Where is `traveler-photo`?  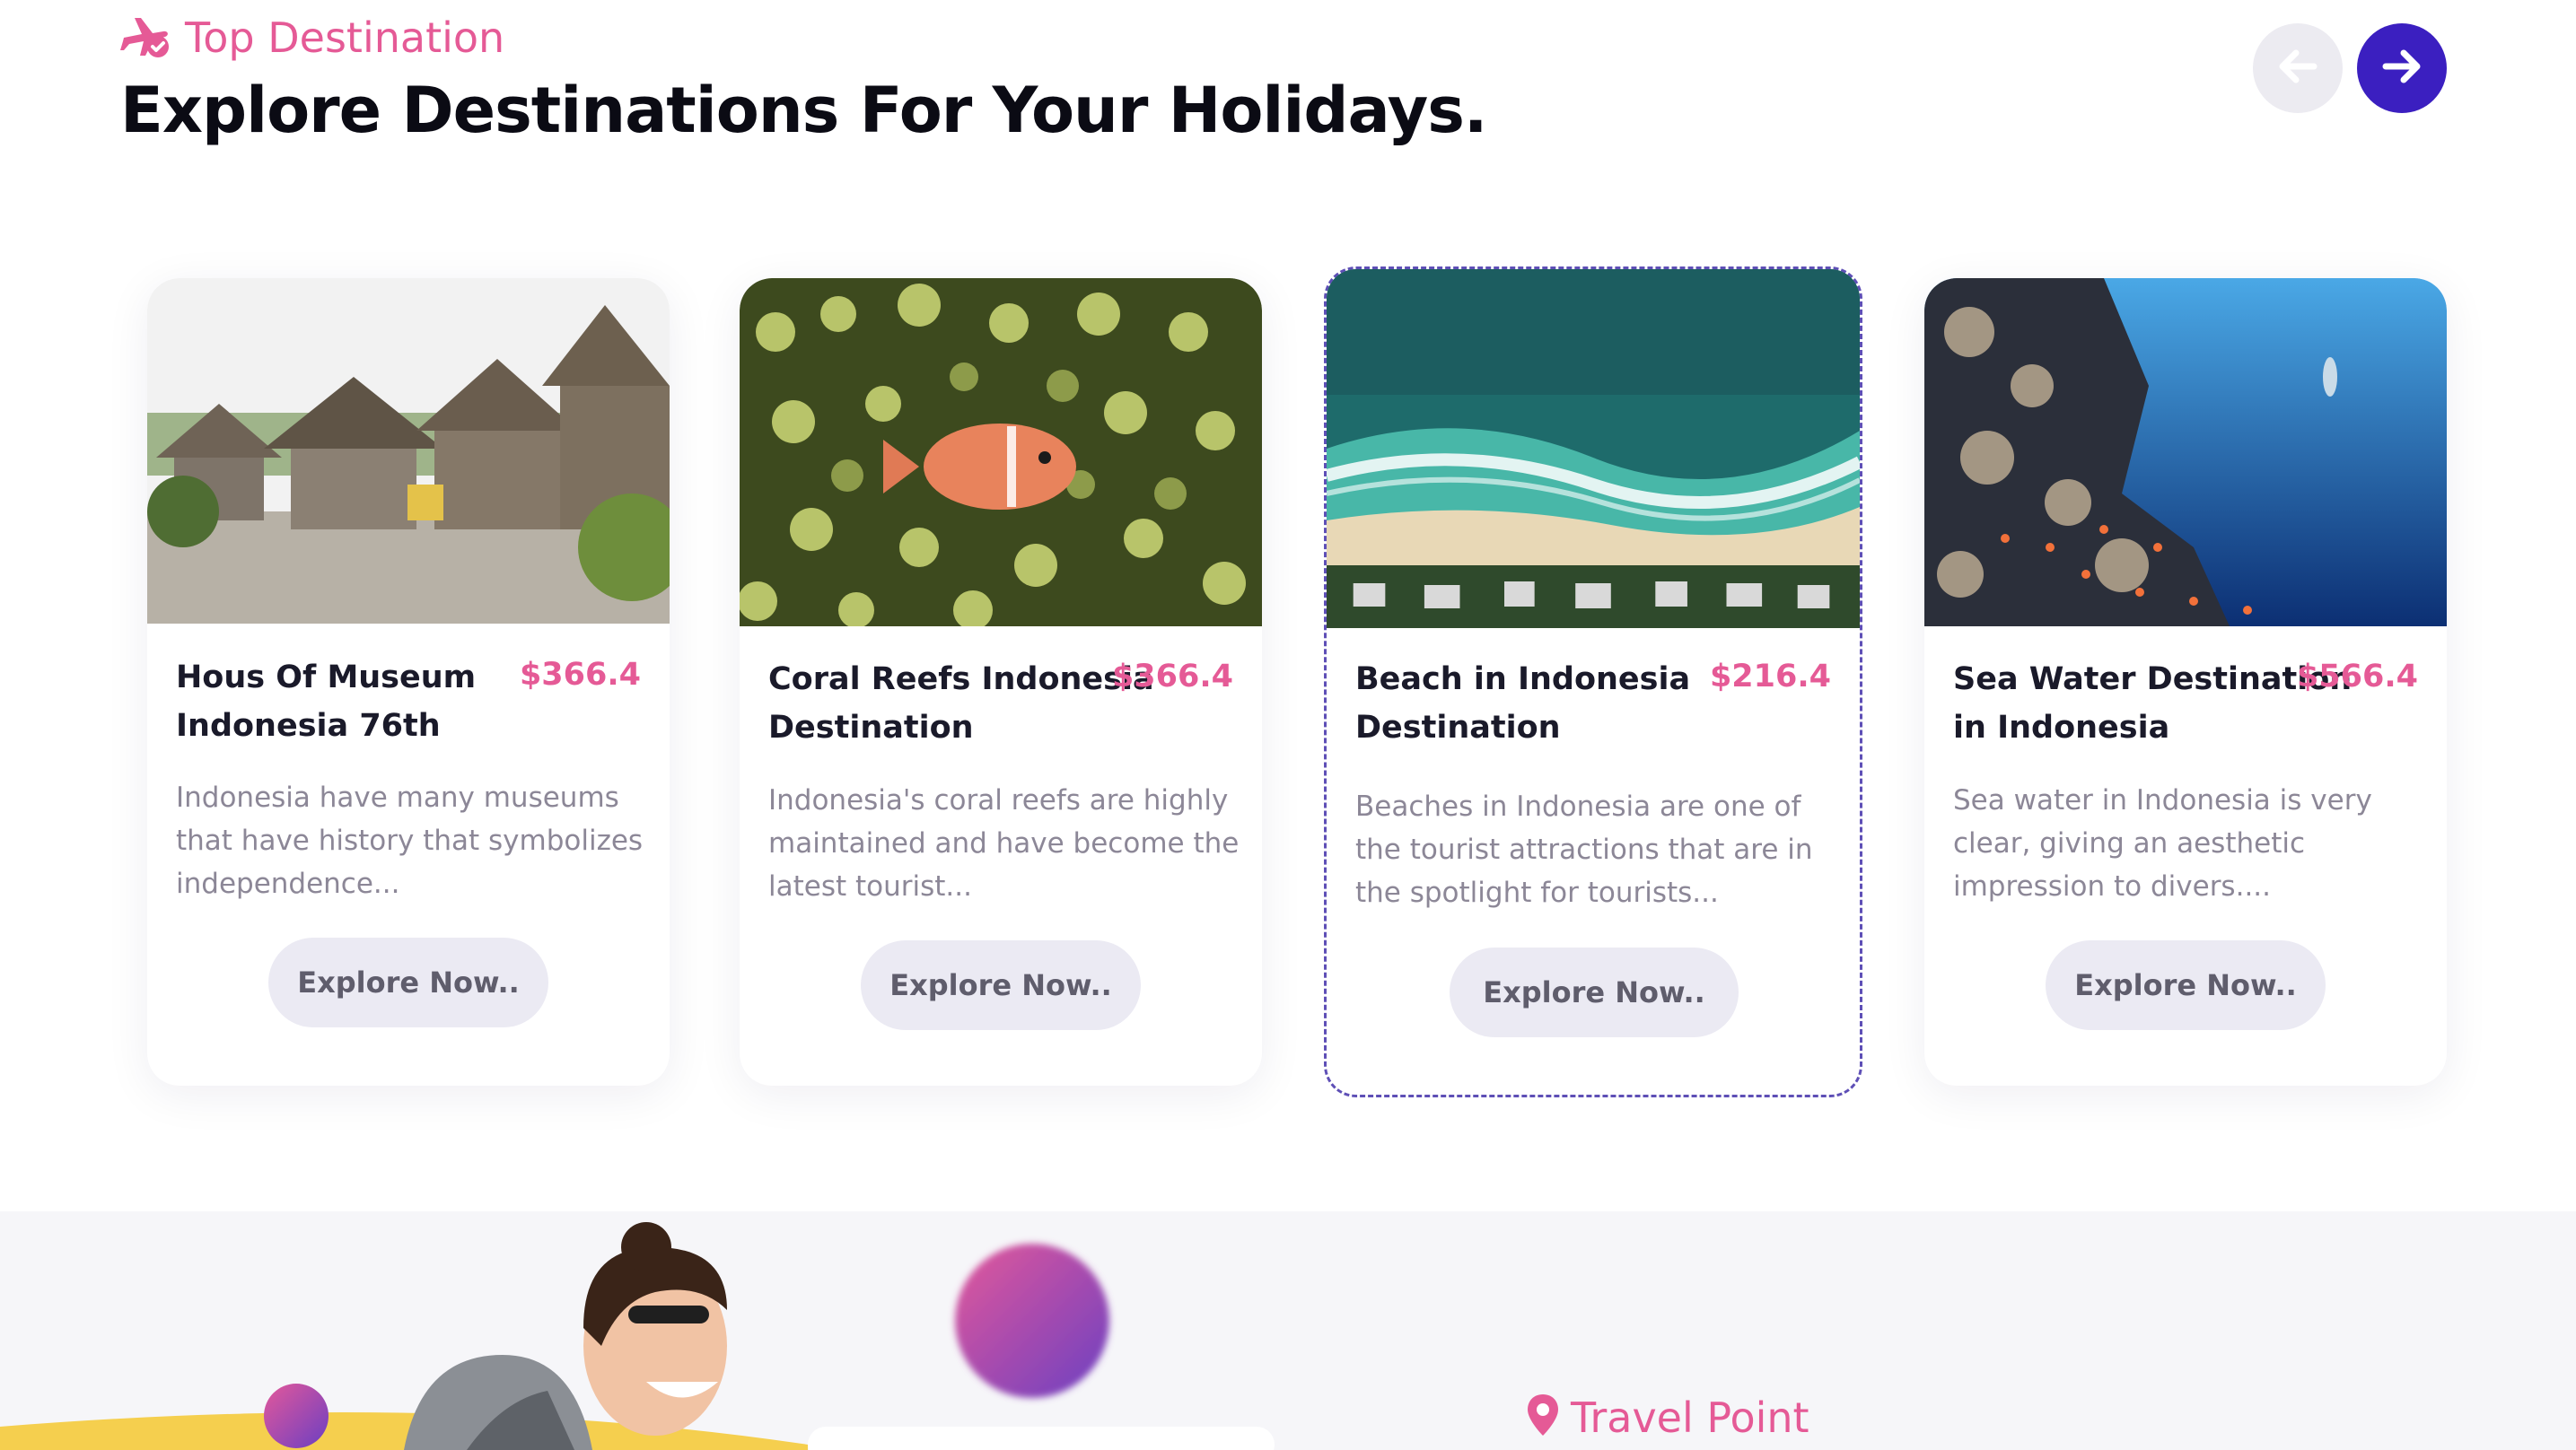
traveler-photo is located at coordinates (565, 1336).